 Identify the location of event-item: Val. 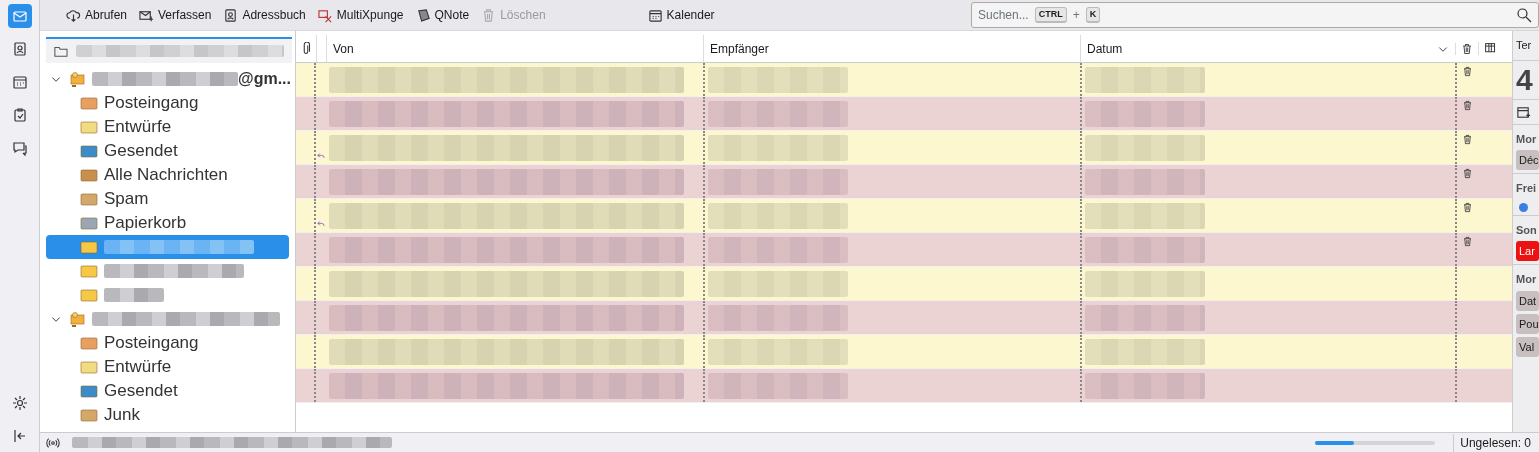
(1527, 346).